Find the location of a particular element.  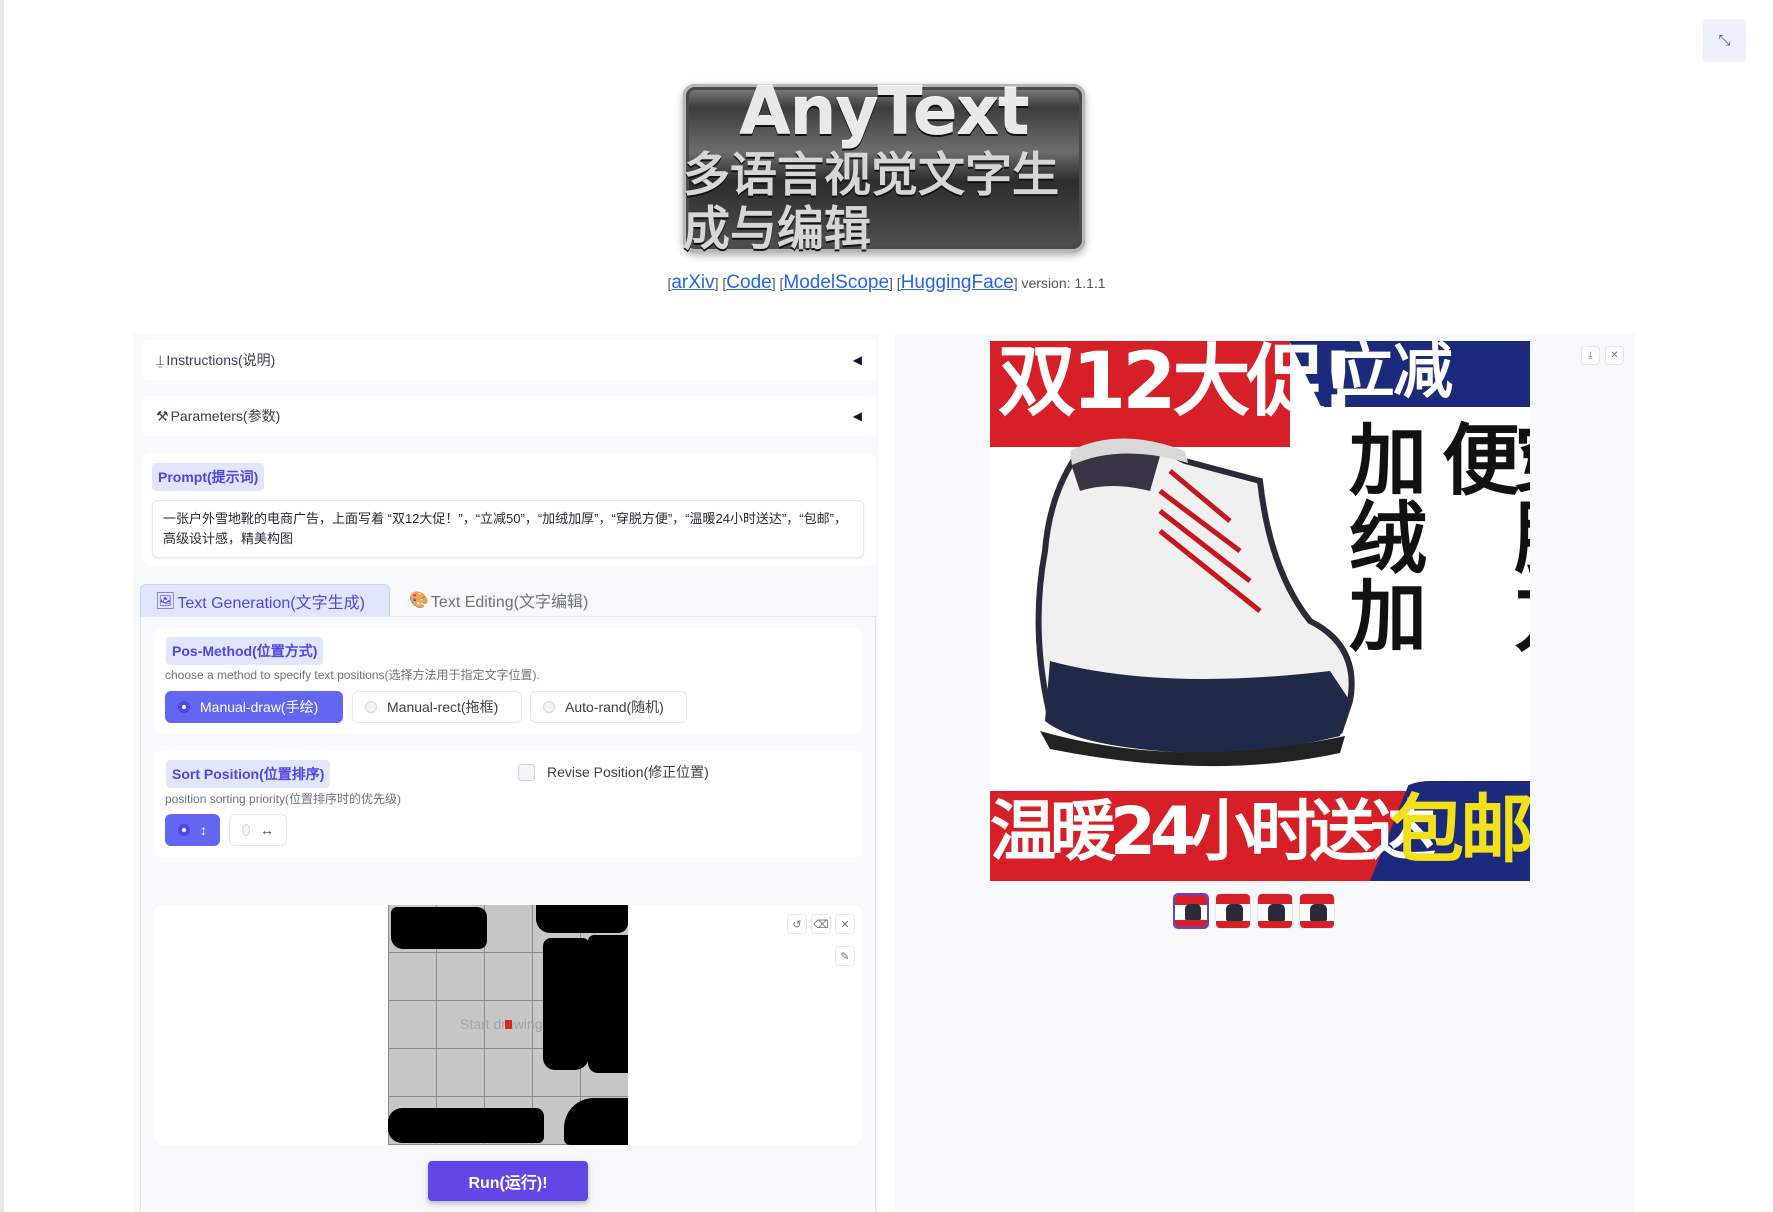

revise-position-checkbox: Revise Position(修正位置) is located at coordinates (613, 772).